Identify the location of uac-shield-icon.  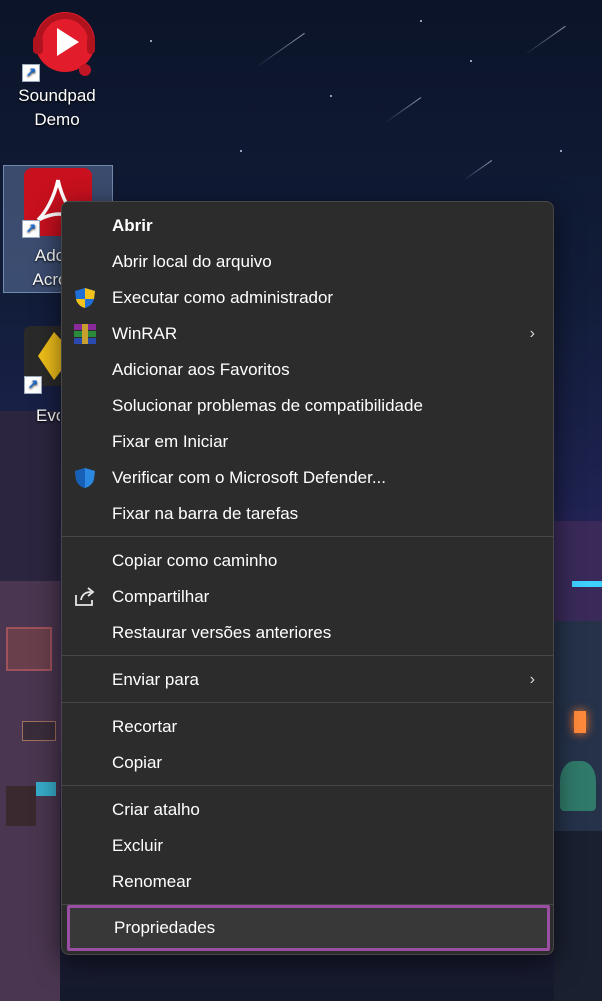
(85, 298).